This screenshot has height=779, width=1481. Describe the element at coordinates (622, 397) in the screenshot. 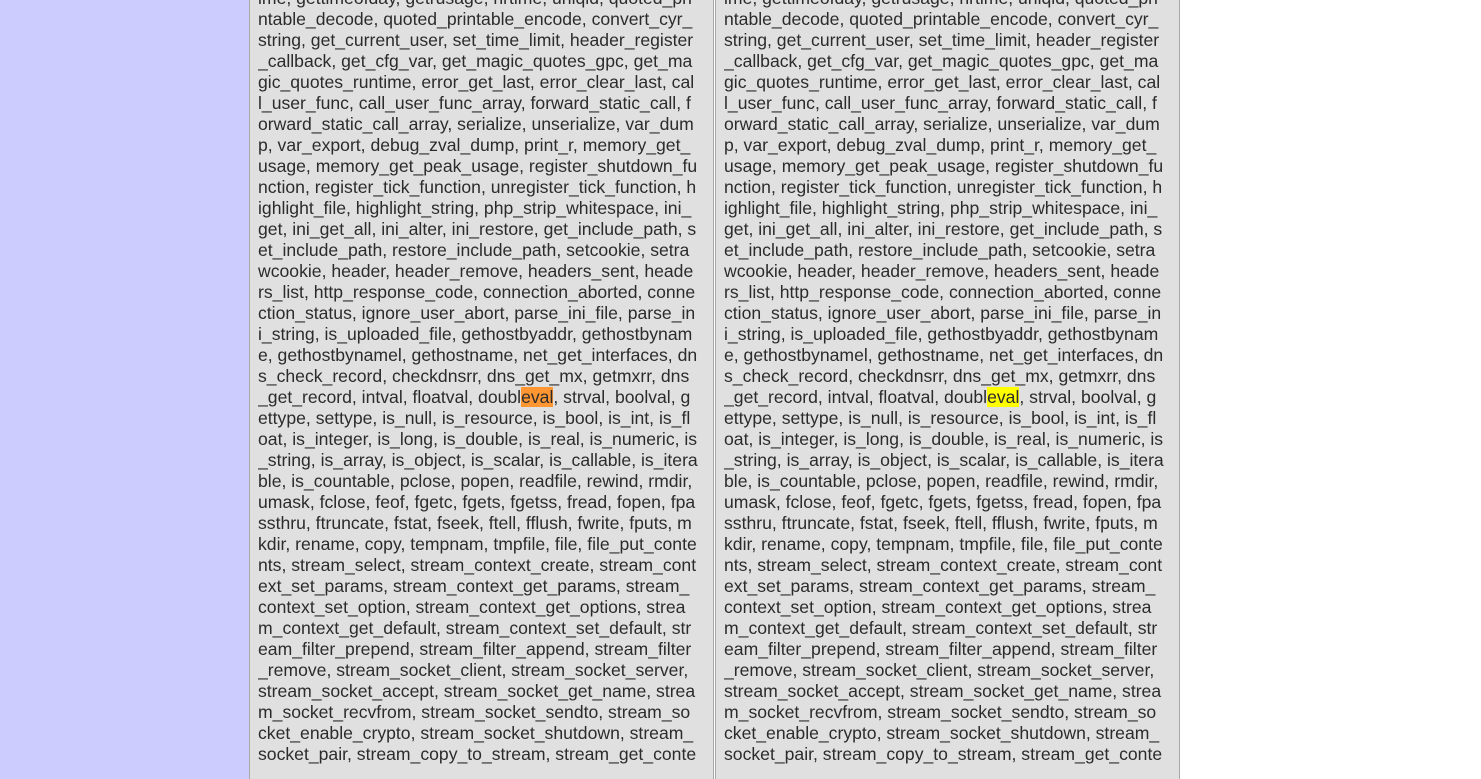

I see `left-match-line-after: , strval, boolval, g` at that location.